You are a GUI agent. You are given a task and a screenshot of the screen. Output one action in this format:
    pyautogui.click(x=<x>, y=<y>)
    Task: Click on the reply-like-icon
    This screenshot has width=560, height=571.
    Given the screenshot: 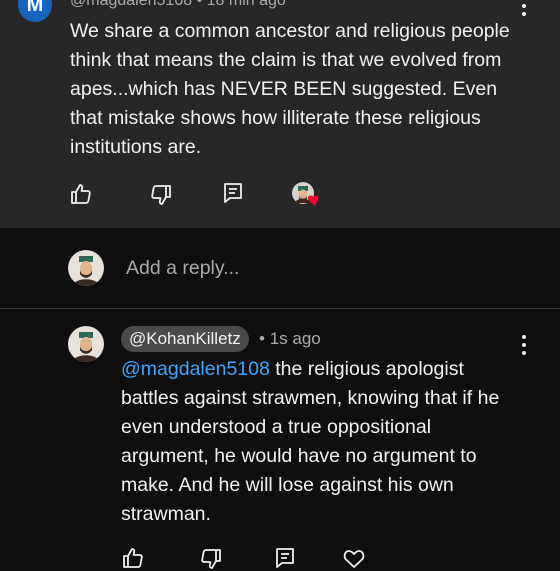 What is the action you would take?
    pyautogui.click(x=133, y=558)
    